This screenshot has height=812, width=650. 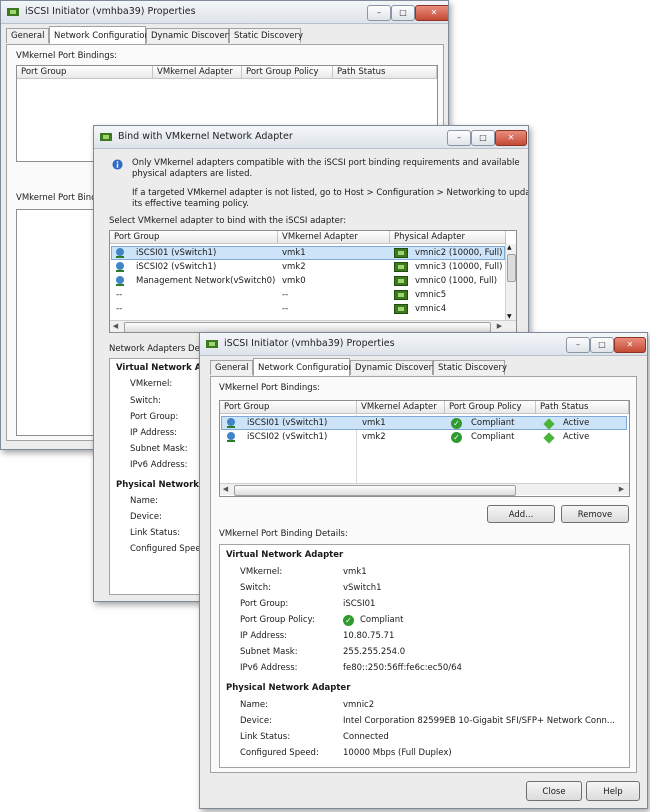 What do you see at coordinates (205, 136) in the screenshot?
I see `bind-dialog-title: Bind with VMkernel Network Adapter` at bounding box center [205, 136].